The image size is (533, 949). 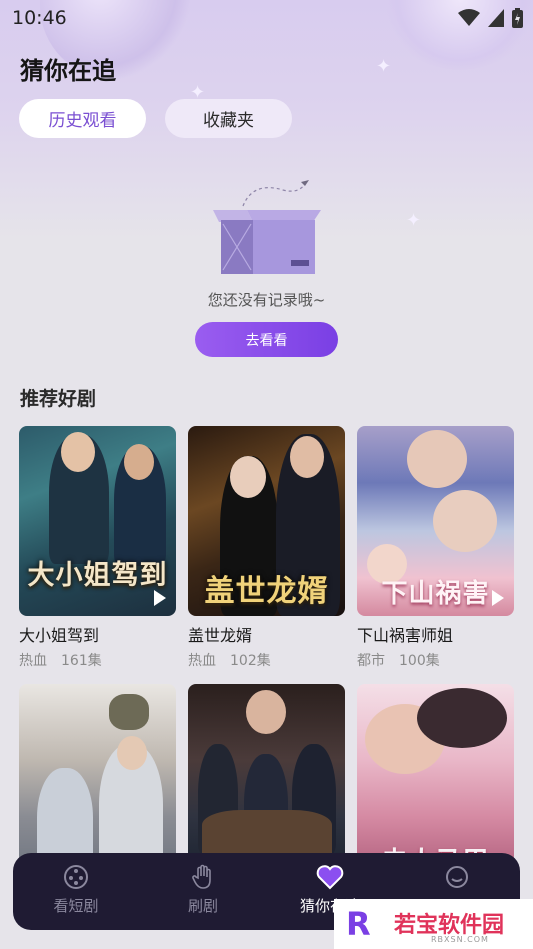 What do you see at coordinates (267, 227) in the screenshot?
I see `empty-box-illustration` at bounding box center [267, 227].